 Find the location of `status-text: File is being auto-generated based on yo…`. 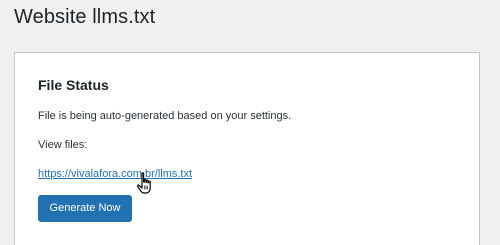

status-text: File is being auto-generated based on yo… is located at coordinates (165, 116).